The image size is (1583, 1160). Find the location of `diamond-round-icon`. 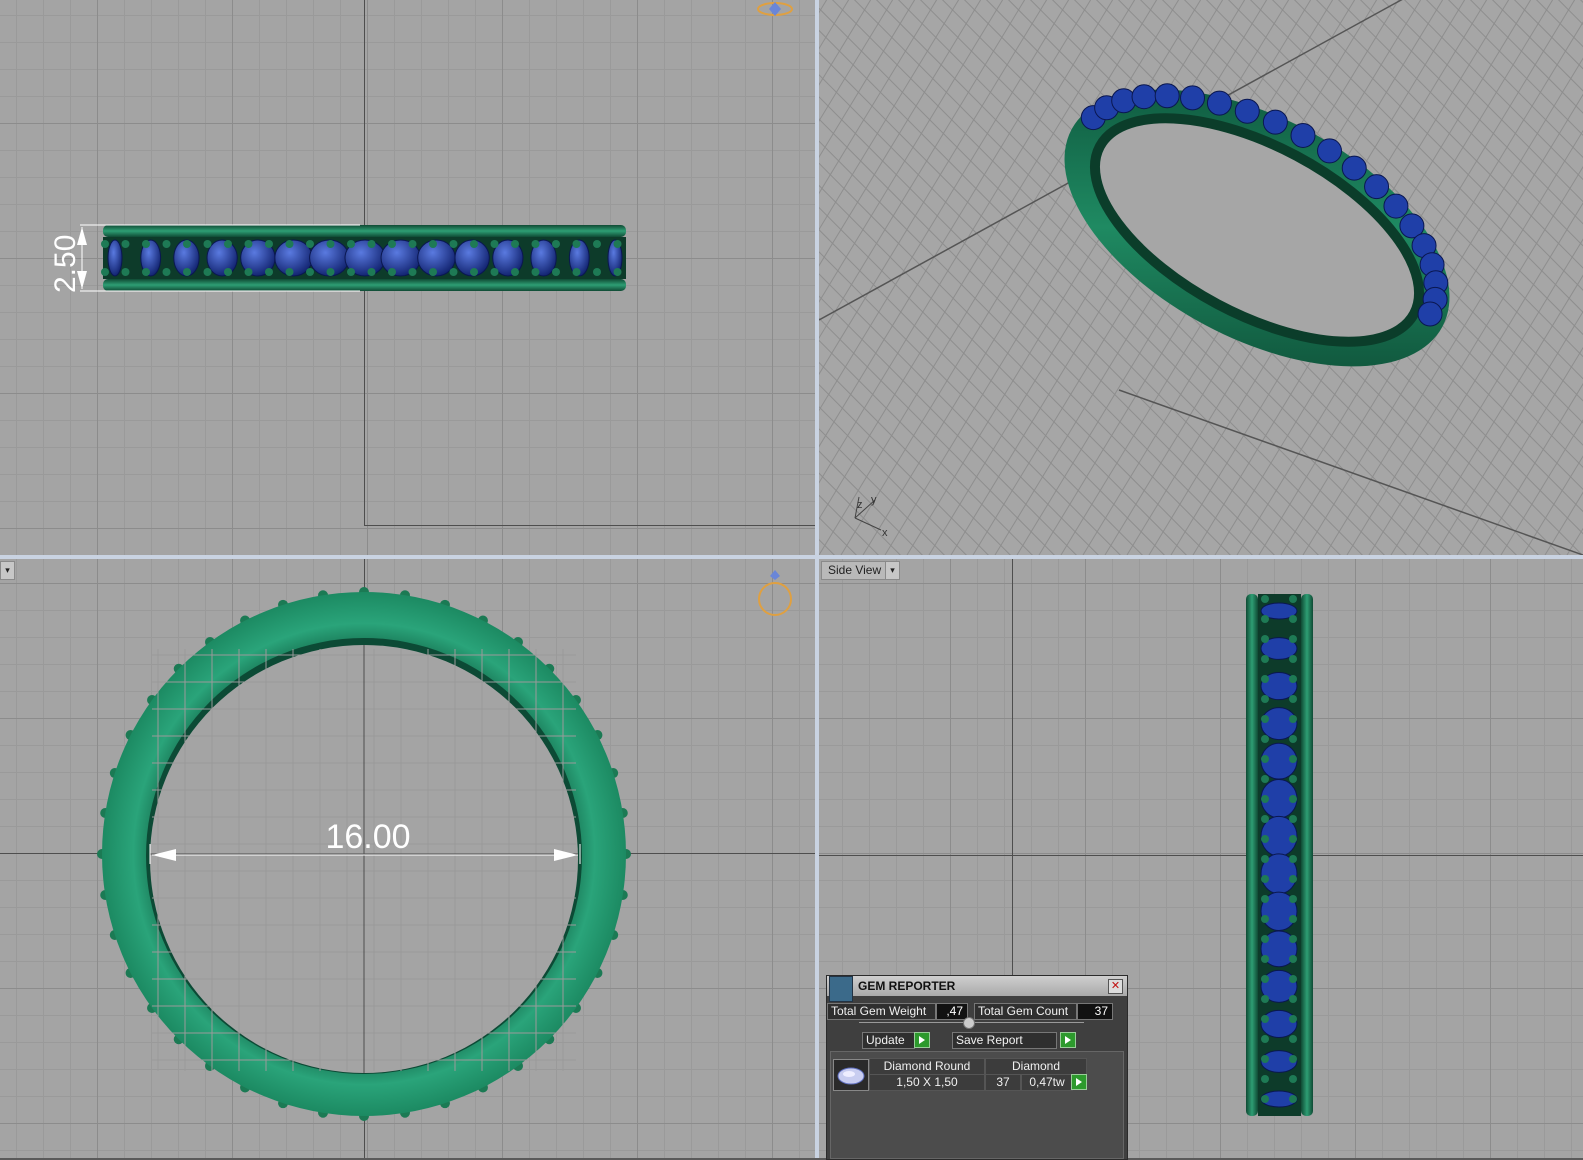

diamond-round-icon is located at coordinates (851, 1075).